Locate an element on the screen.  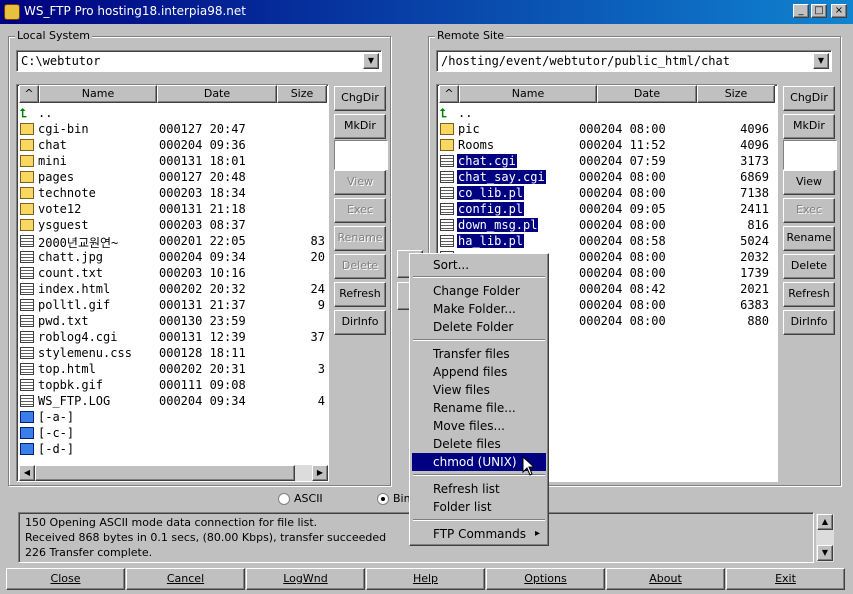
list-item: chat_say.cgi 000204 08:00 6869 is located at coordinates (607, 177).